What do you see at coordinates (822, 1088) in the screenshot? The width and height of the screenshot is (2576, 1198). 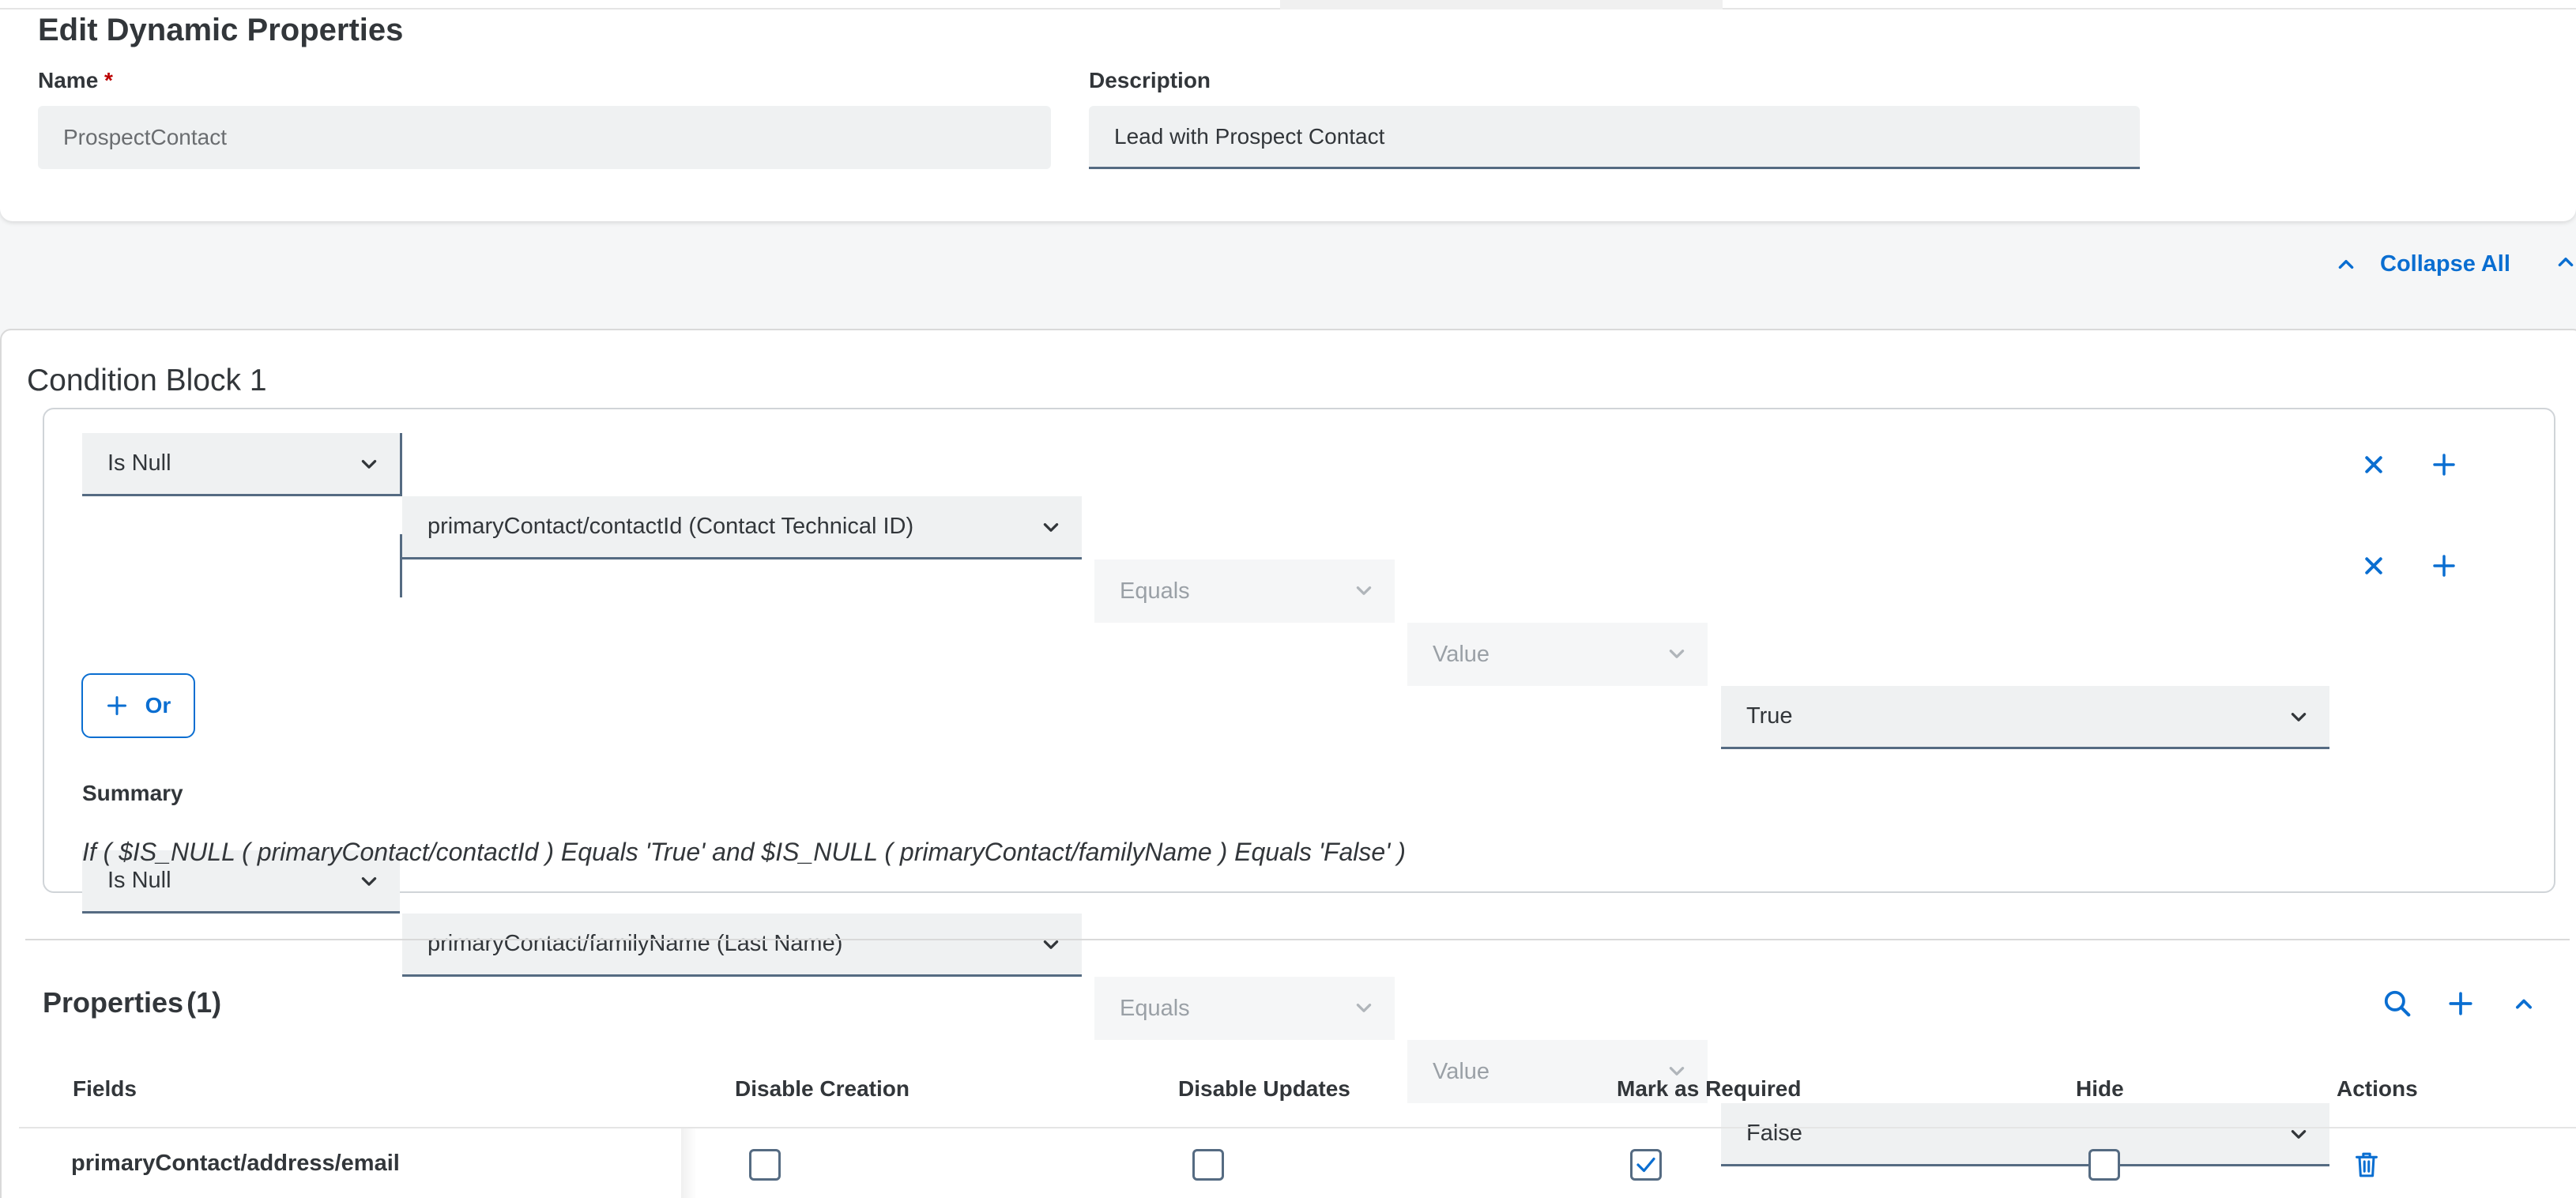 I see `column-header-disable-creation: Disable Creation` at bounding box center [822, 1088].